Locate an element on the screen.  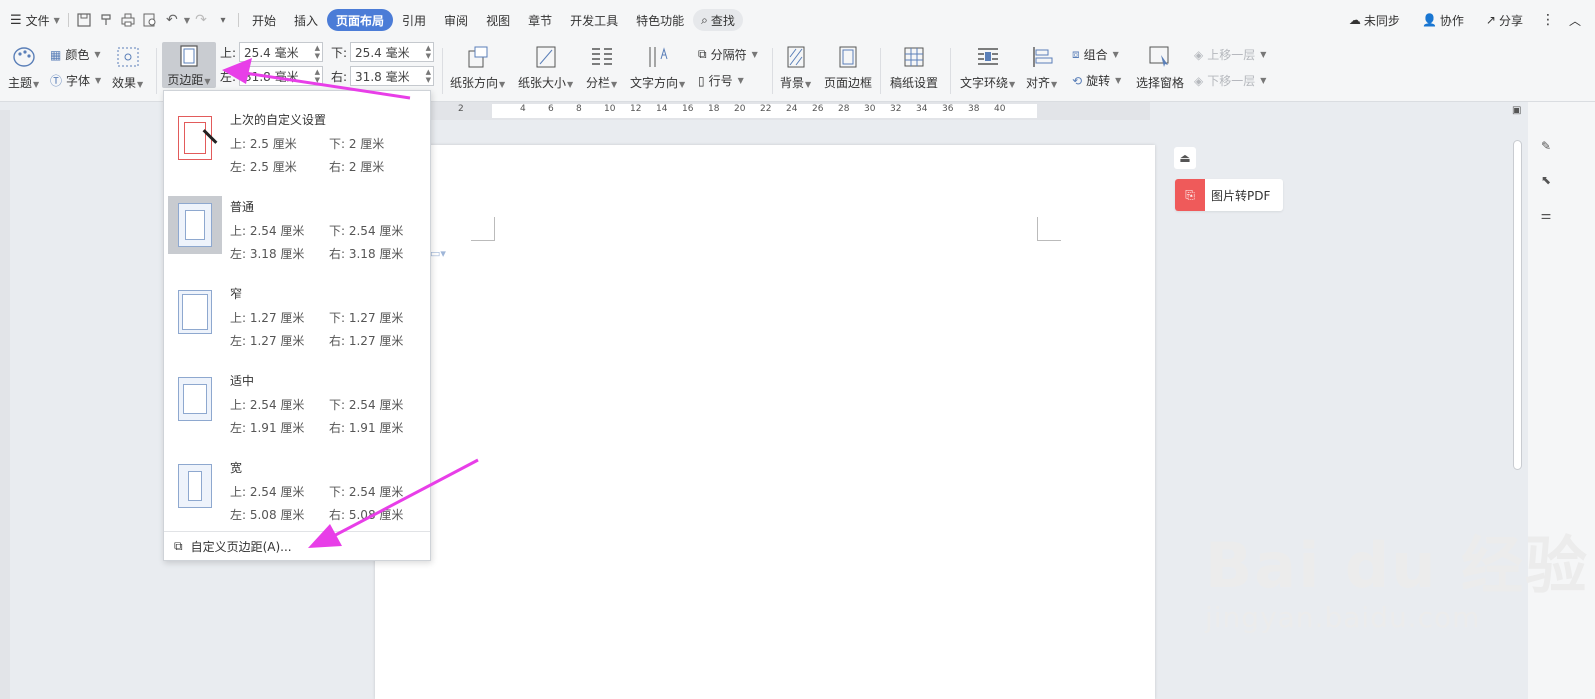
sliders-icon: ⚌ is located at coordinates (1546, 215).